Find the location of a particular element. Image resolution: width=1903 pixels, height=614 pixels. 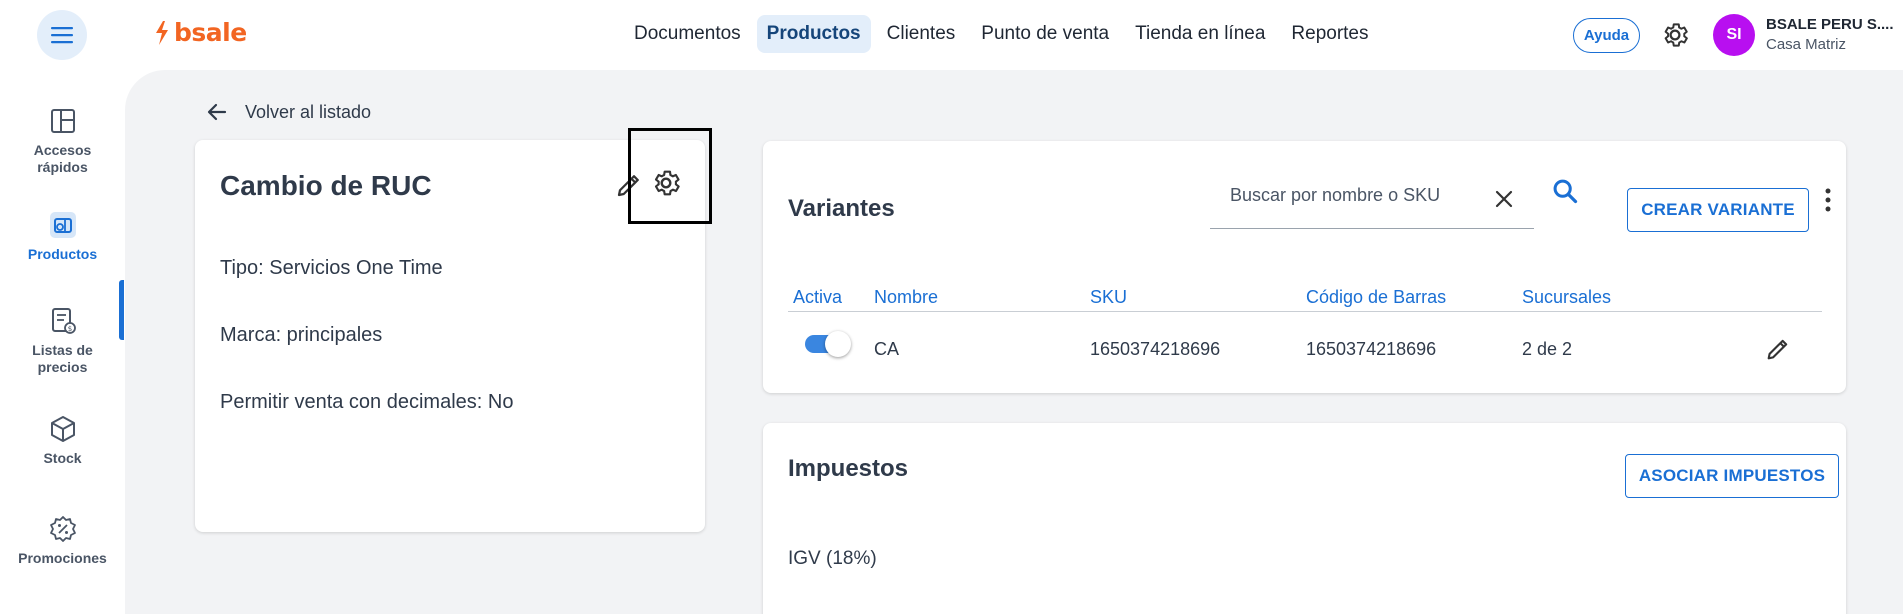

sidebar-item-stock: Stock is located at coordinates (62, 440).